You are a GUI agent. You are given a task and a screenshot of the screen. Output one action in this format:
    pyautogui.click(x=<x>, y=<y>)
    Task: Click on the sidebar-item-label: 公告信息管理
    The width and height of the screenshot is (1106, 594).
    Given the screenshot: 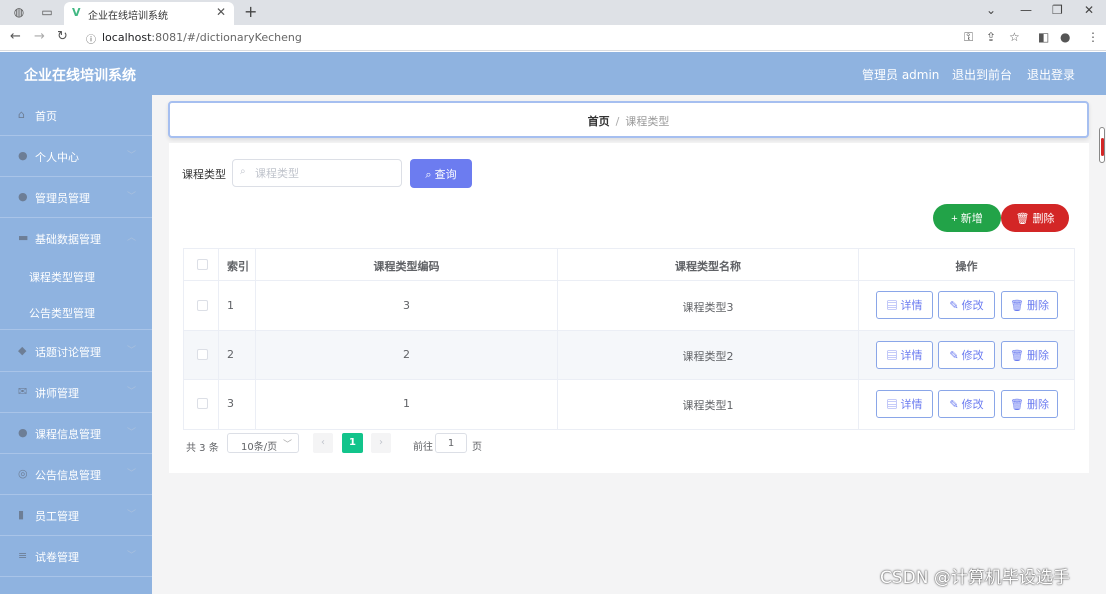 What is the action you would take?
    pyautogui.click(x=68, y=475)
    